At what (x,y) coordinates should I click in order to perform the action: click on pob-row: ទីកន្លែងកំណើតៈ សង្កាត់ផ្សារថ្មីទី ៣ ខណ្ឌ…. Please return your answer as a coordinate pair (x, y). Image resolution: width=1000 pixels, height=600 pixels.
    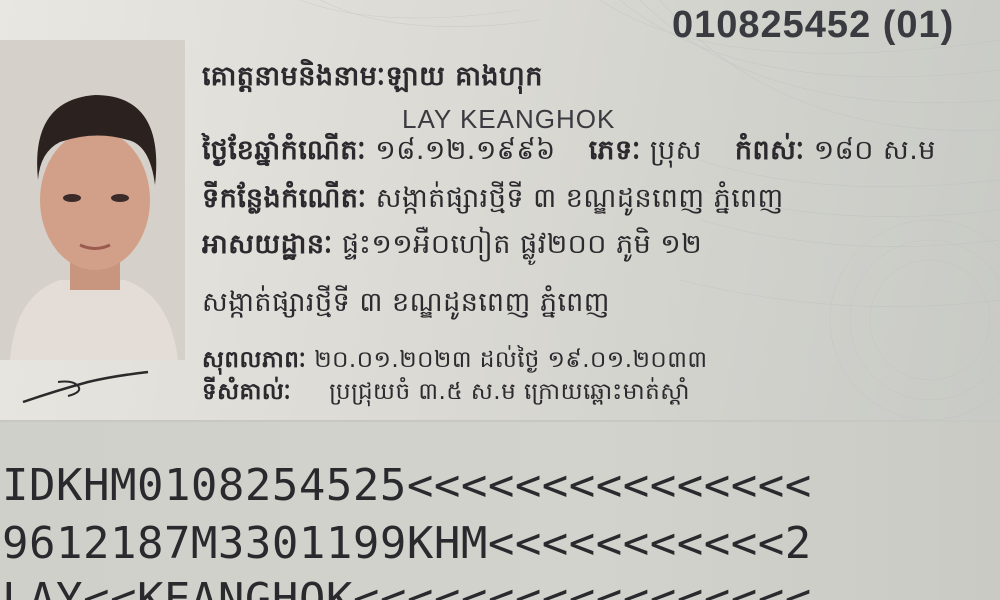
    Looking at the image, I should click on (493, 201).